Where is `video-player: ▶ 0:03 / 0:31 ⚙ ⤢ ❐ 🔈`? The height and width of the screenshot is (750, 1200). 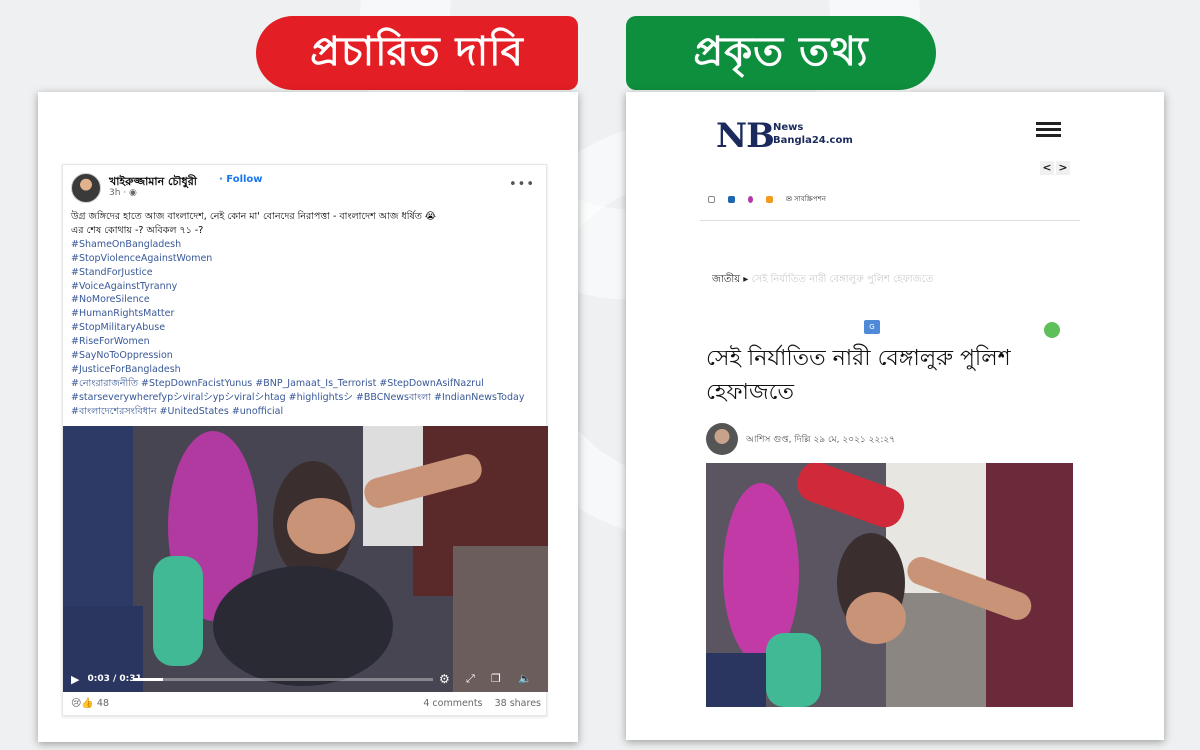 video-player: ▶ 0:03 / 0:31 ⚙ ⤢ ❐ 🔈 is located at coordinates (305, 559).